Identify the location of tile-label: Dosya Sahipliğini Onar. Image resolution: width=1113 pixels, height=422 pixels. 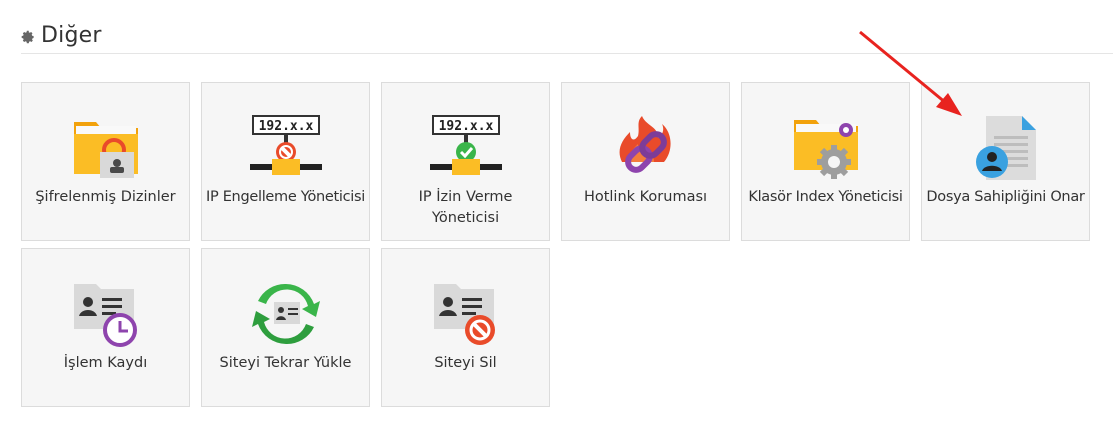
(1005, 197).